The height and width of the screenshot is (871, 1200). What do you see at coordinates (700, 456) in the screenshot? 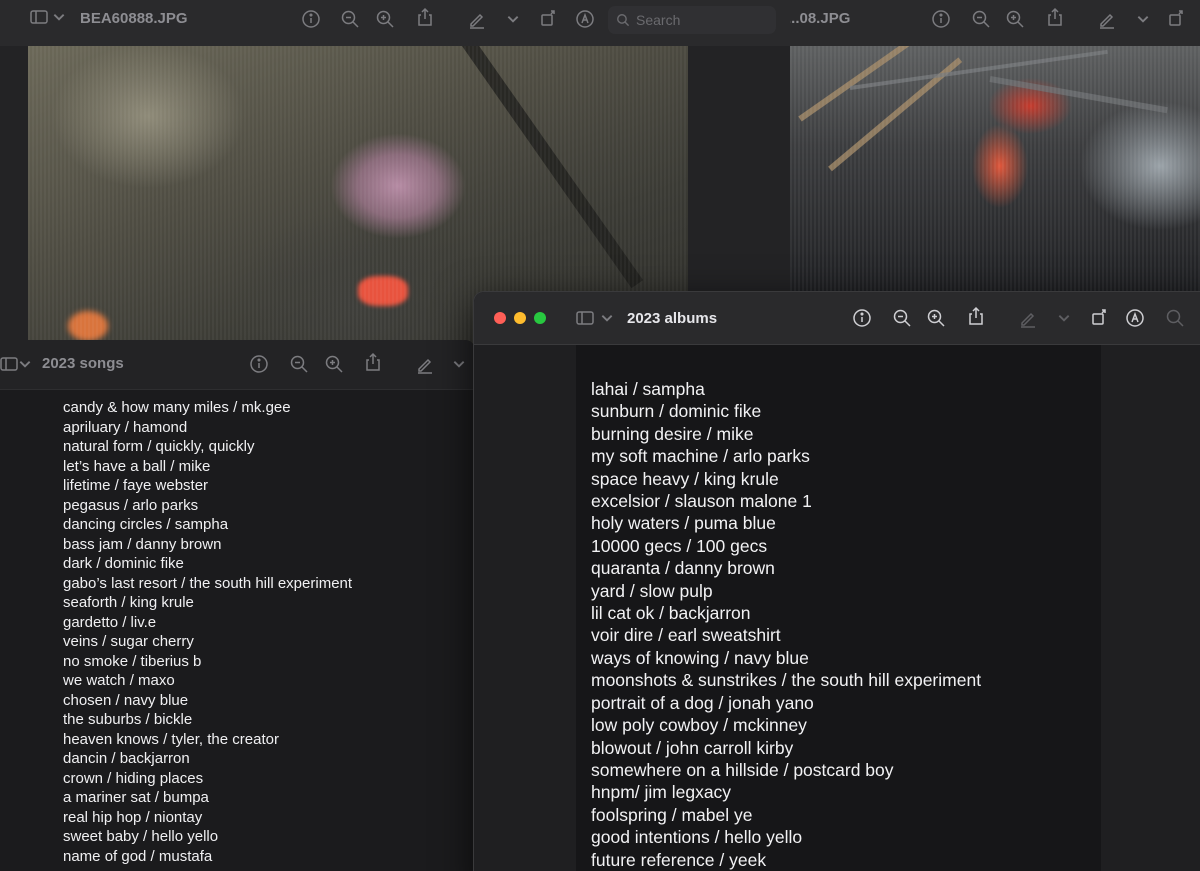
I see `album-list-item: my soft machine / arlo parks` at bounding box center [700, 456].